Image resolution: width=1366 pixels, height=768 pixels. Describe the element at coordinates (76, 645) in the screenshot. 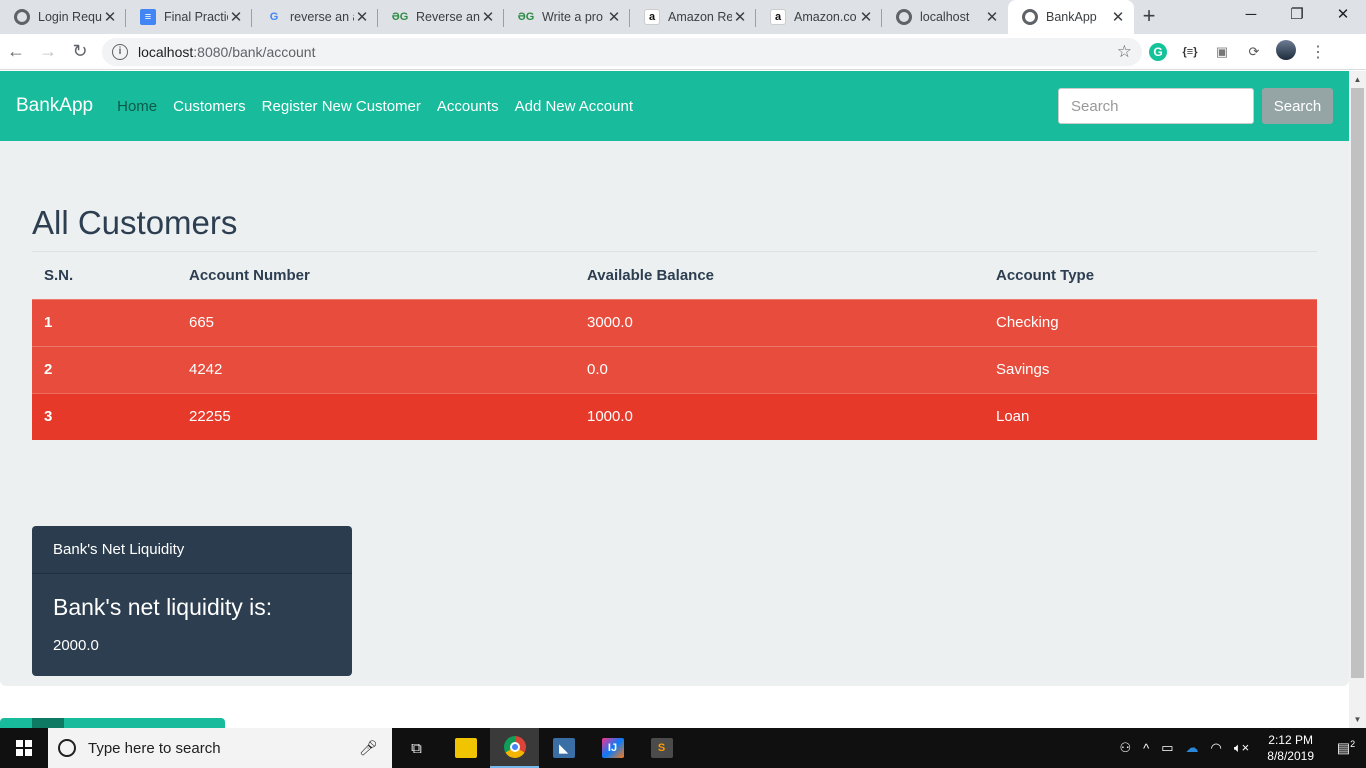

I see `net-liquidity-value: 2000.0` at that location.